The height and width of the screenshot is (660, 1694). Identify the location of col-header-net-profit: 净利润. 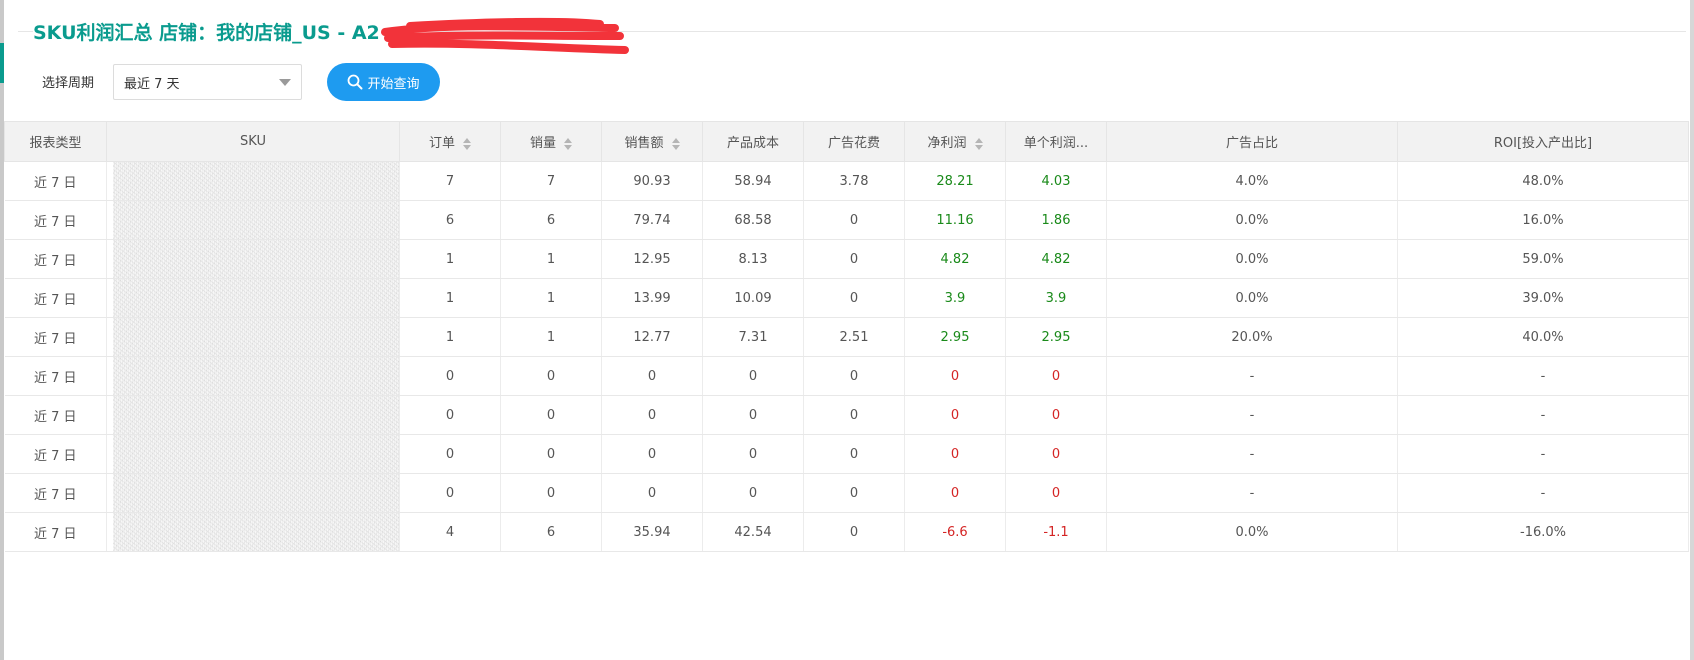
(955, 141).